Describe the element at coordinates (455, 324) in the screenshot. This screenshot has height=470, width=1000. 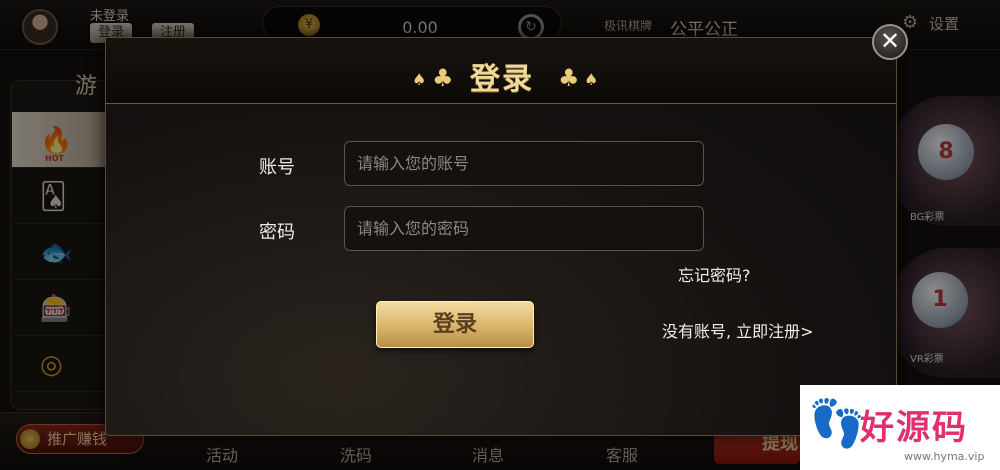
I see `login-button: 登录` at that location.